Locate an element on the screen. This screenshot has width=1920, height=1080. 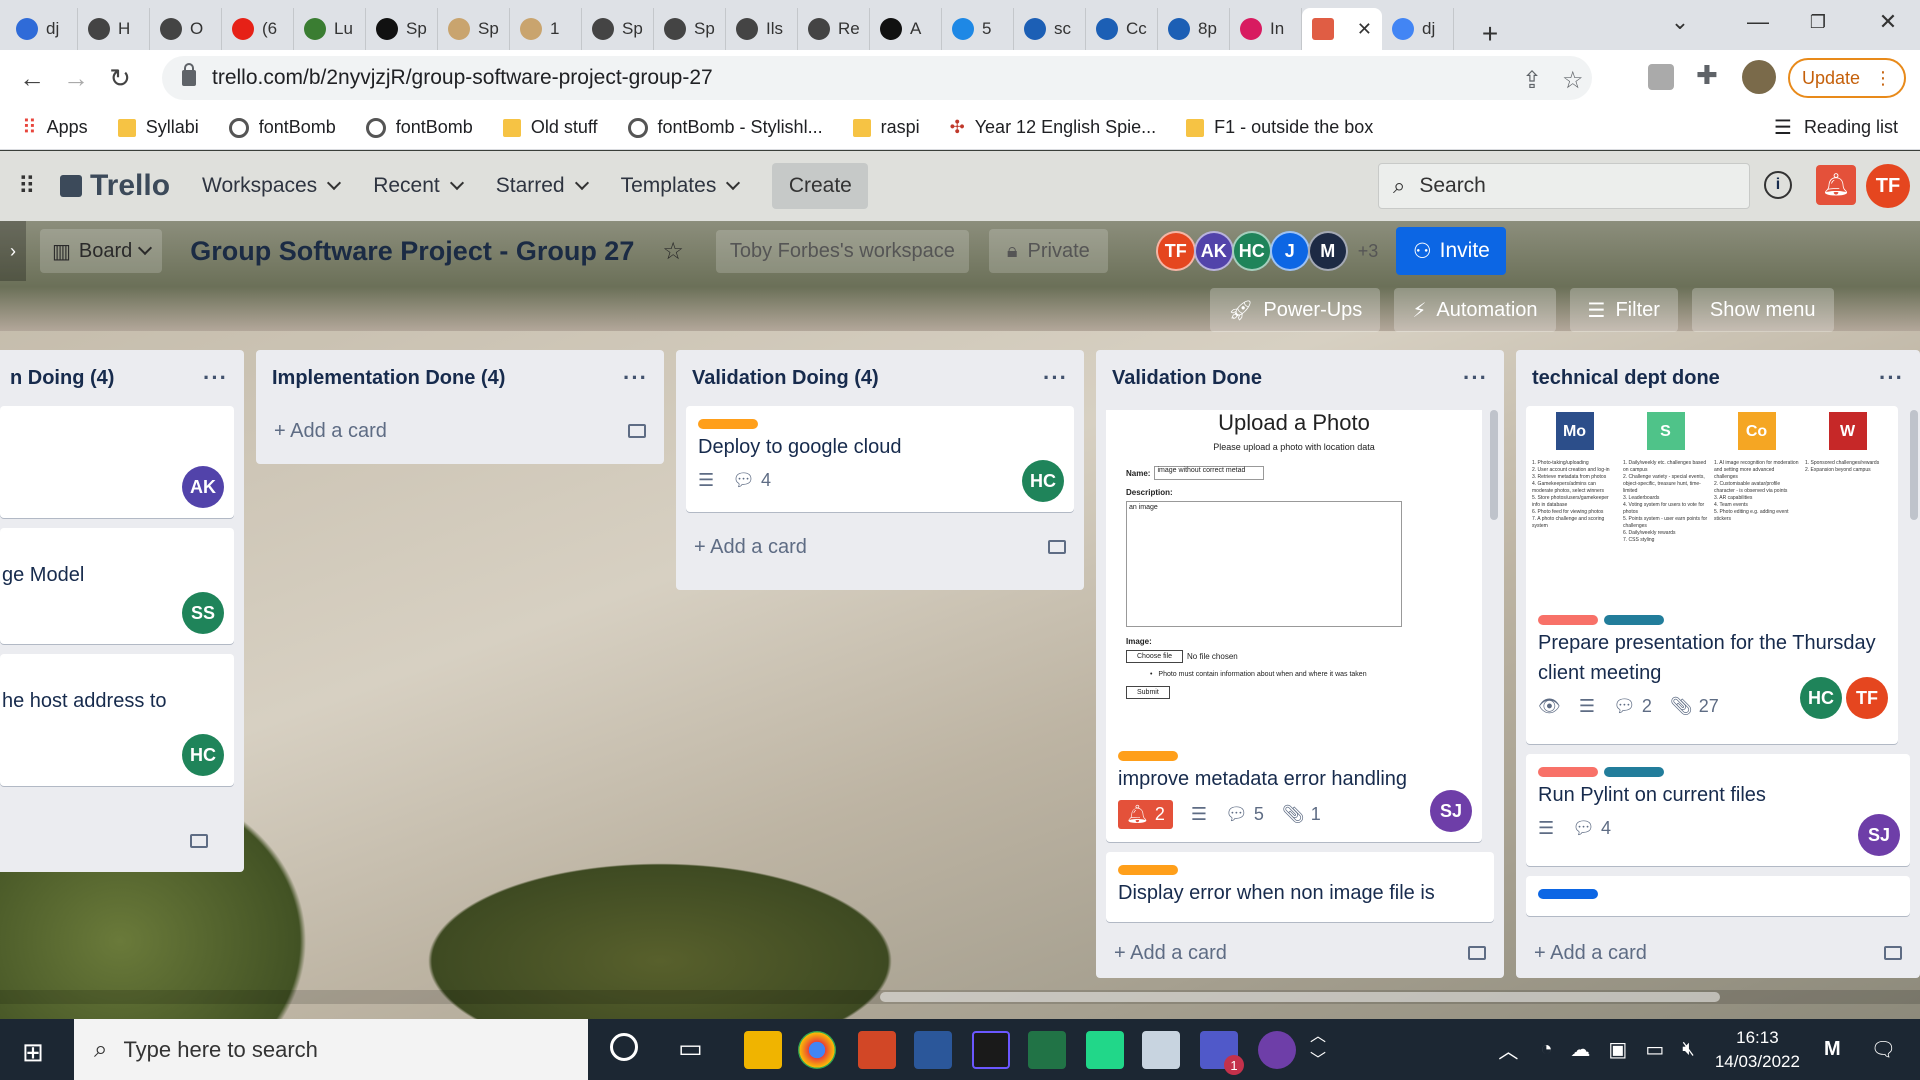
card-item: AK is located at coordinates (117, 462).